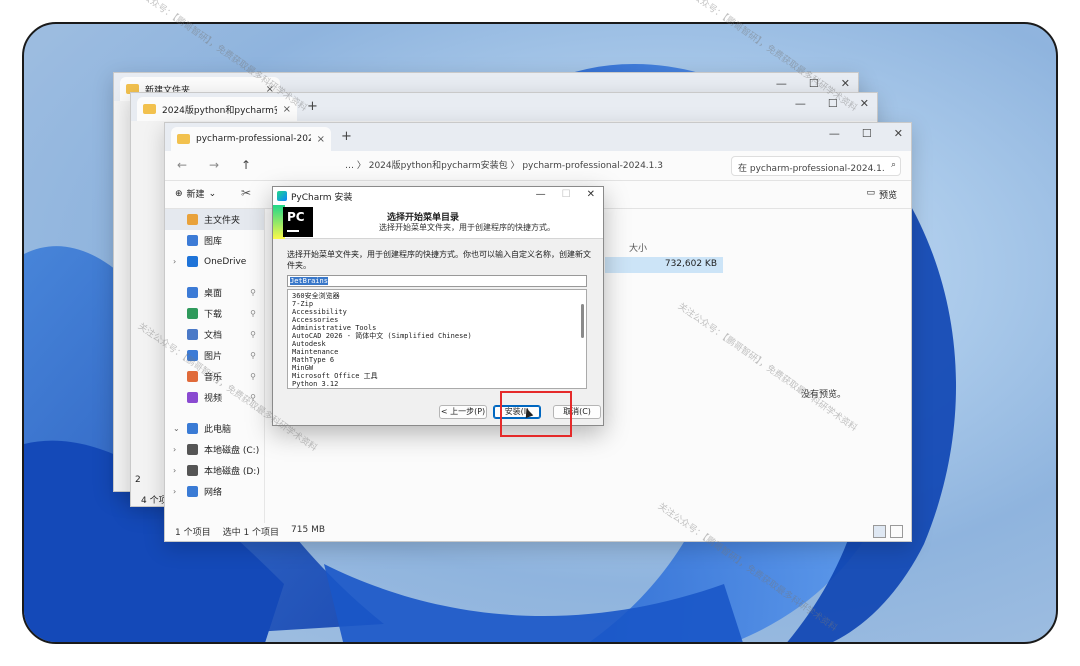  I want to click on file-row-selected: 732,602 KB, so click(664, 265).